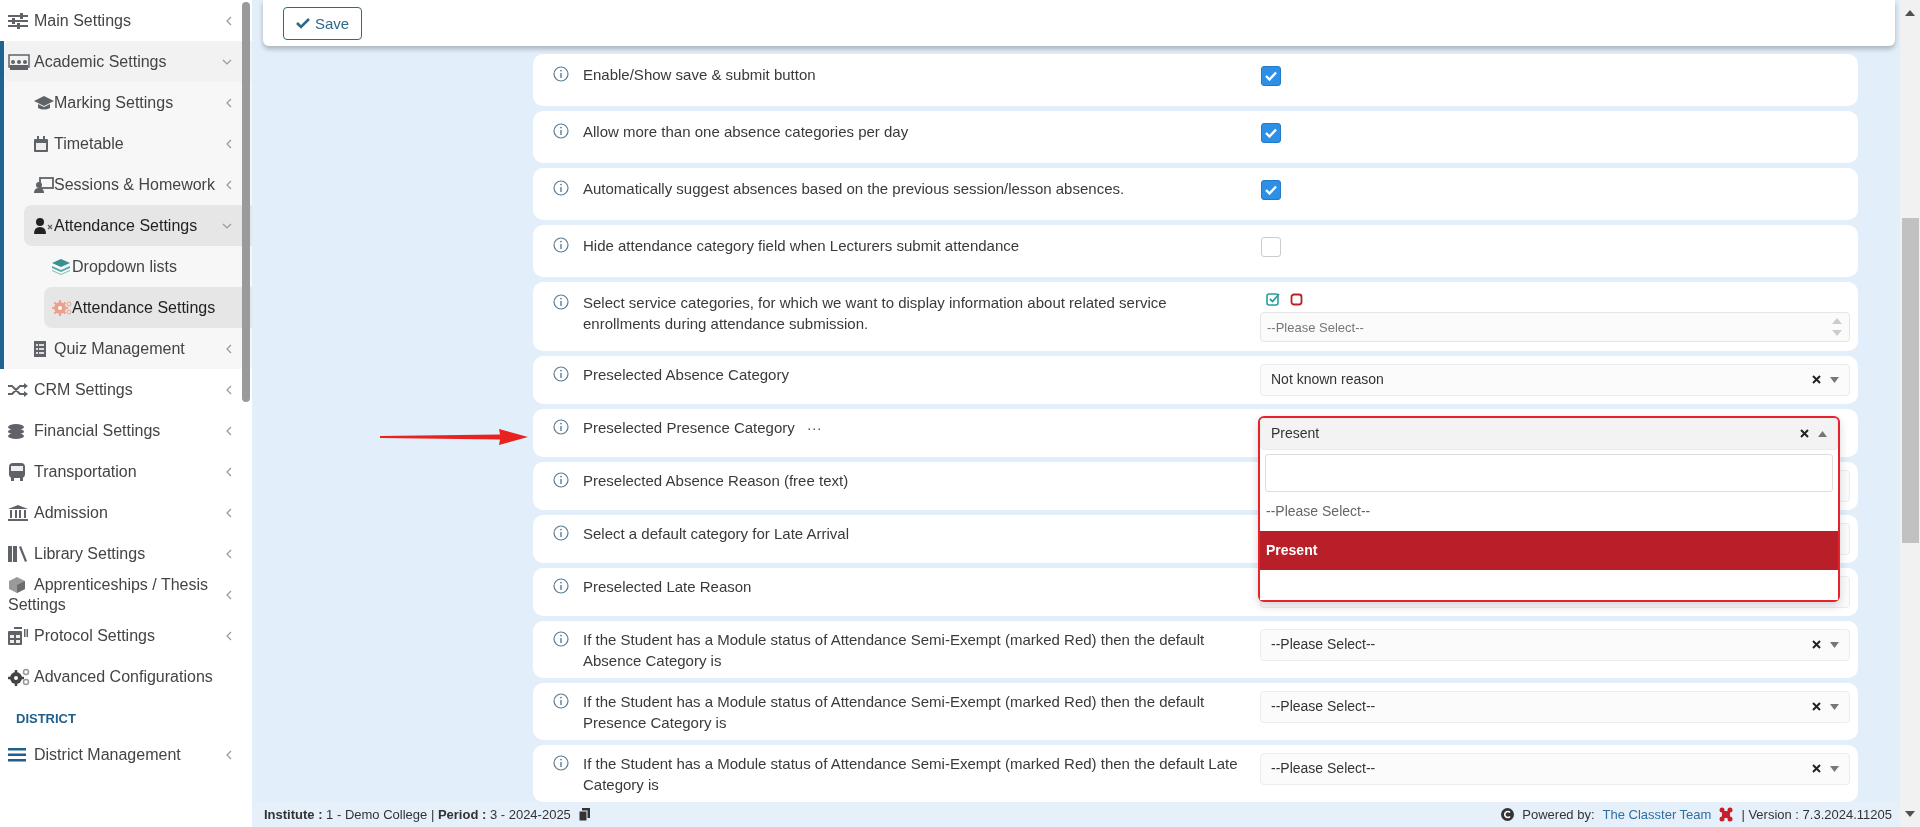 This screenshot has height=827, width=1920. I want to click on menu-icon, so click(17, 755).